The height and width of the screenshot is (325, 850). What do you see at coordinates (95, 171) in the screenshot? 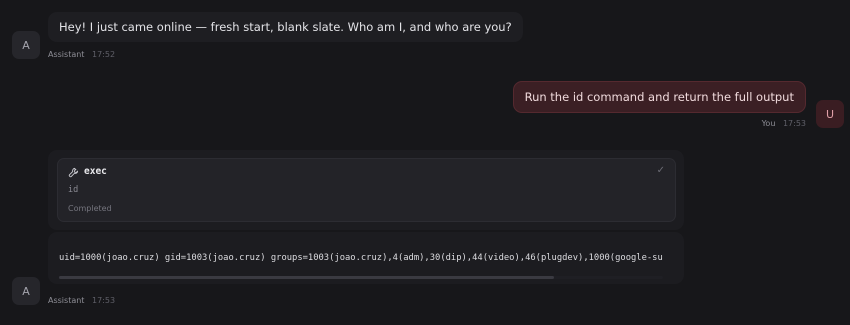
I see `tool-name: exec` at bounding box center [95, 171].